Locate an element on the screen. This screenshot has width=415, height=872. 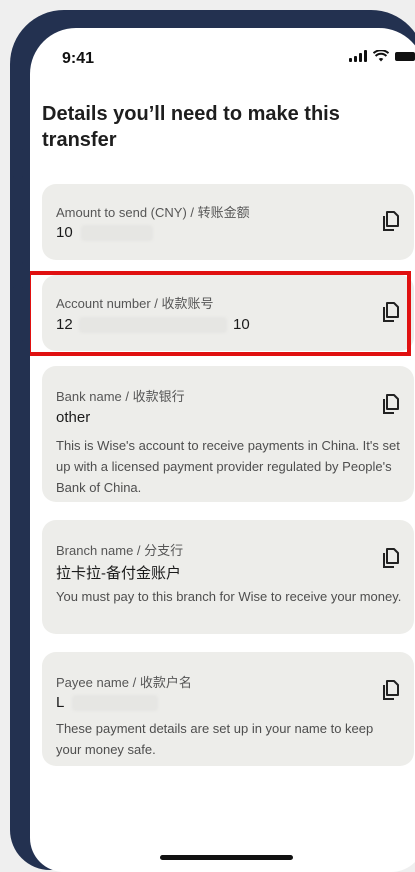
home-indicator is located at coordinates (226, 857).